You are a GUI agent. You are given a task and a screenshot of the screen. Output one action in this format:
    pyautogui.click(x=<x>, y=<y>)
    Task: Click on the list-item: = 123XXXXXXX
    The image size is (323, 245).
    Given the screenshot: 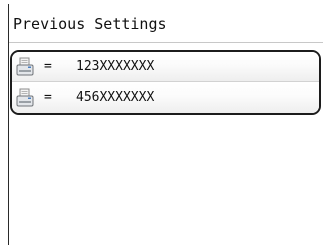 What is the action you would take?
    pyautogui.click(x=165, y=67)
    